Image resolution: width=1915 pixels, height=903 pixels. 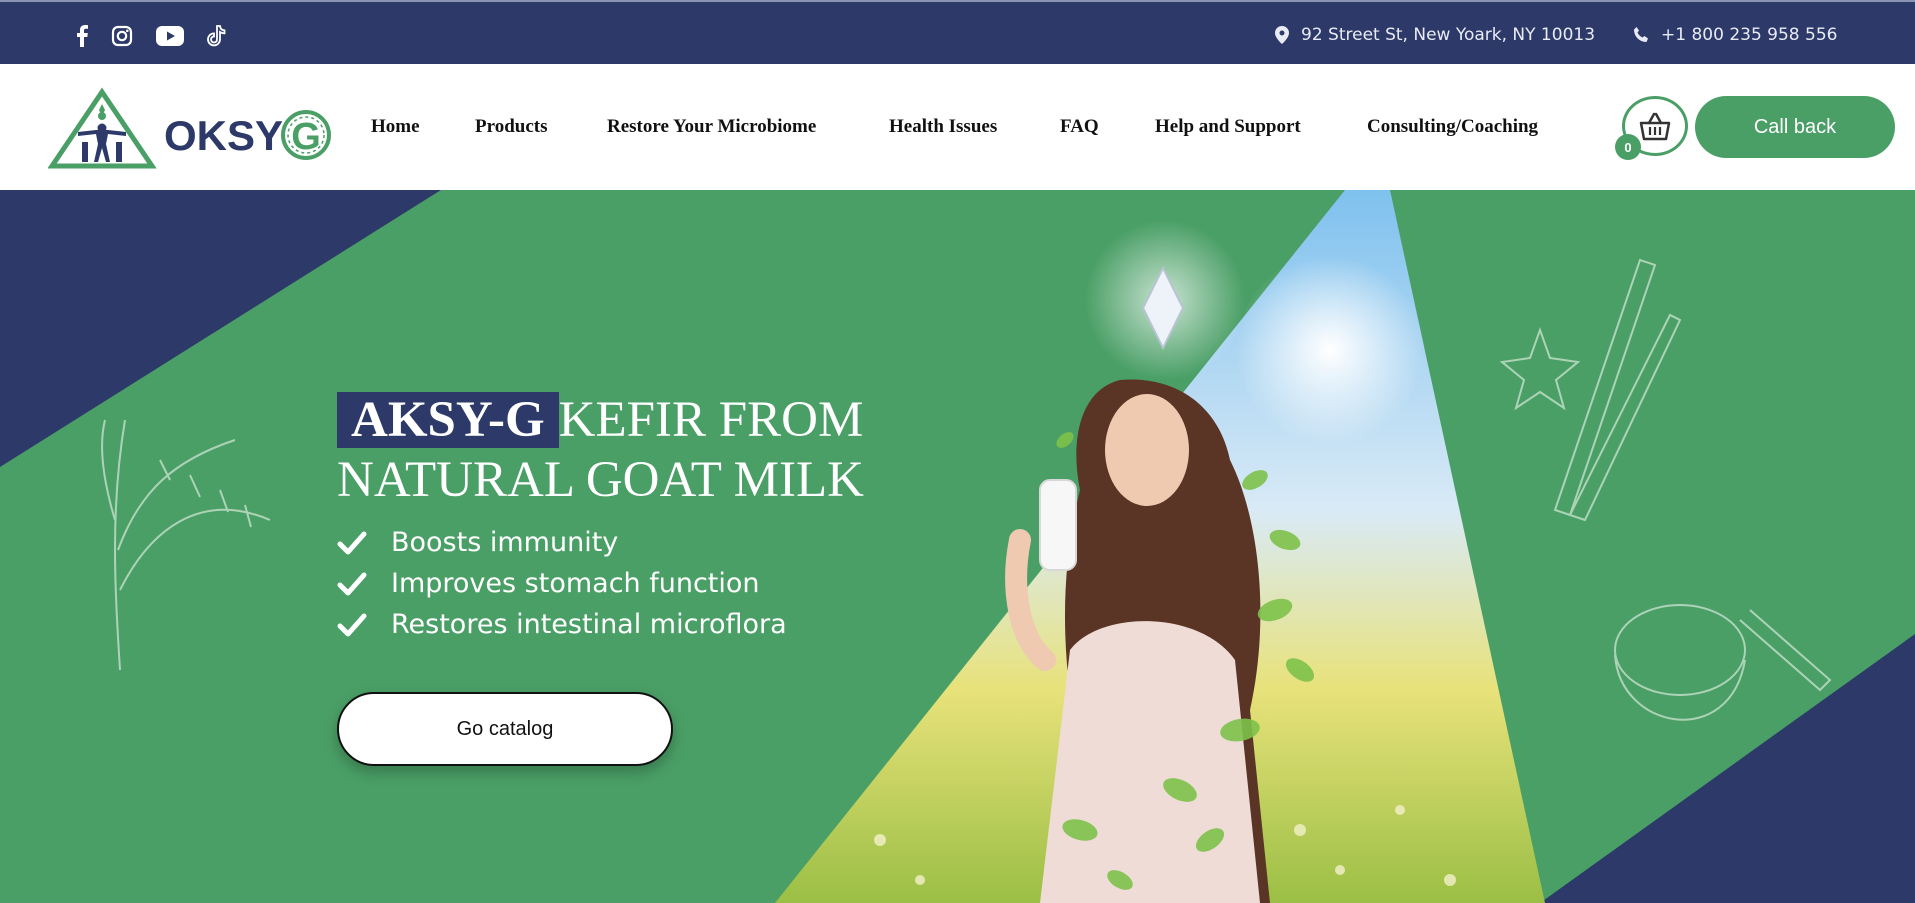 What do you see at coordinates (943, 127) in the screenshot?
I see `nav-health-issues: Health Issues` at bounding box center [943, 127].